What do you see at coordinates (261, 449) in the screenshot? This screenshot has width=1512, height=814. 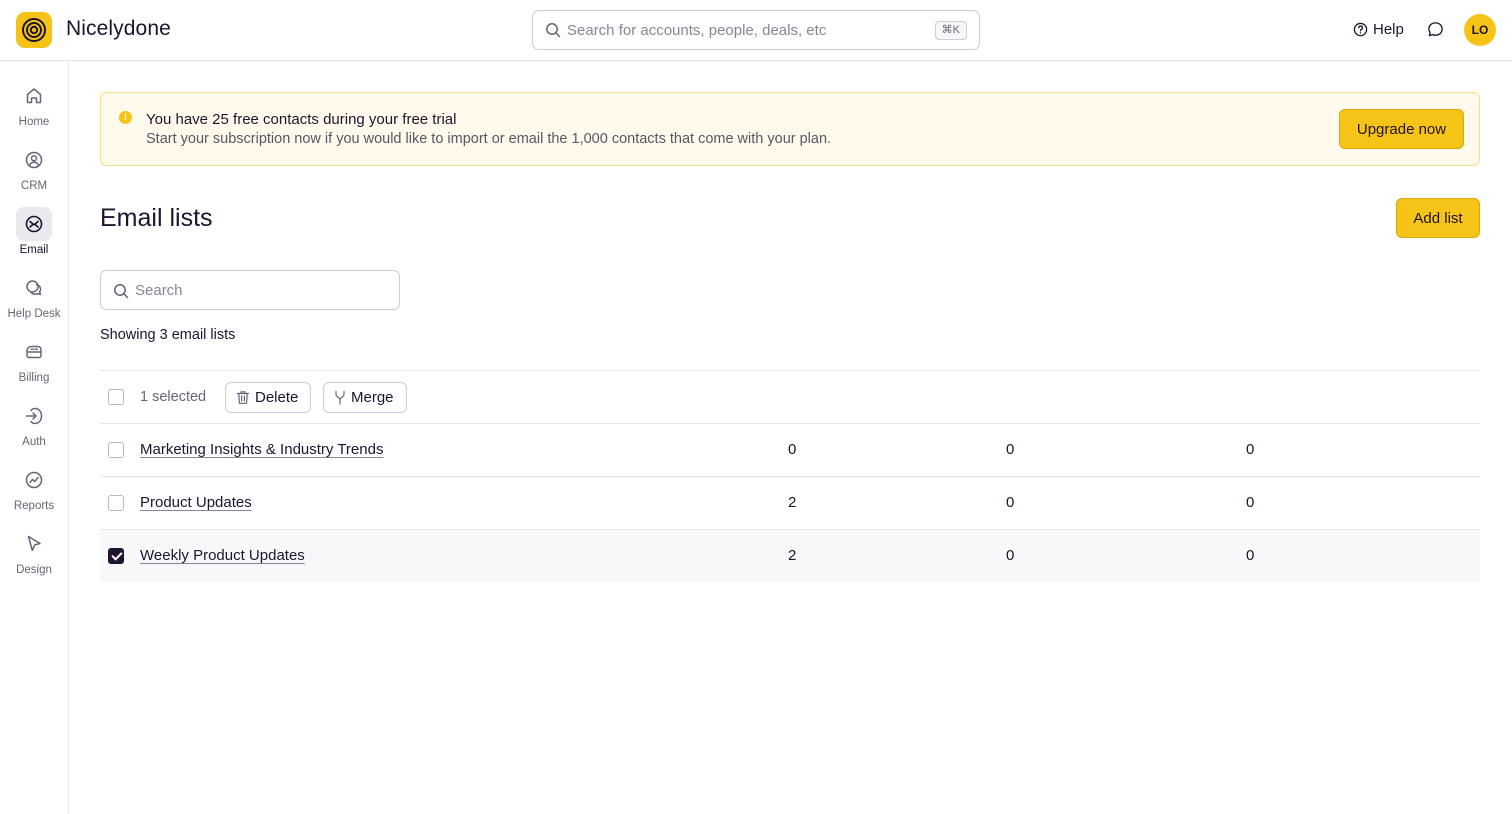 I see `list-name-link: Marketing Insights & Industry Trends` at bounding box center [261, 449].